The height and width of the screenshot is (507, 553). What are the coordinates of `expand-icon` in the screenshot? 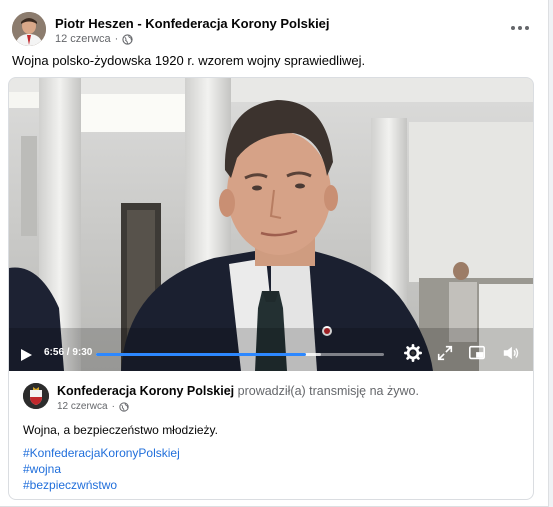 It's located at (445, 353).